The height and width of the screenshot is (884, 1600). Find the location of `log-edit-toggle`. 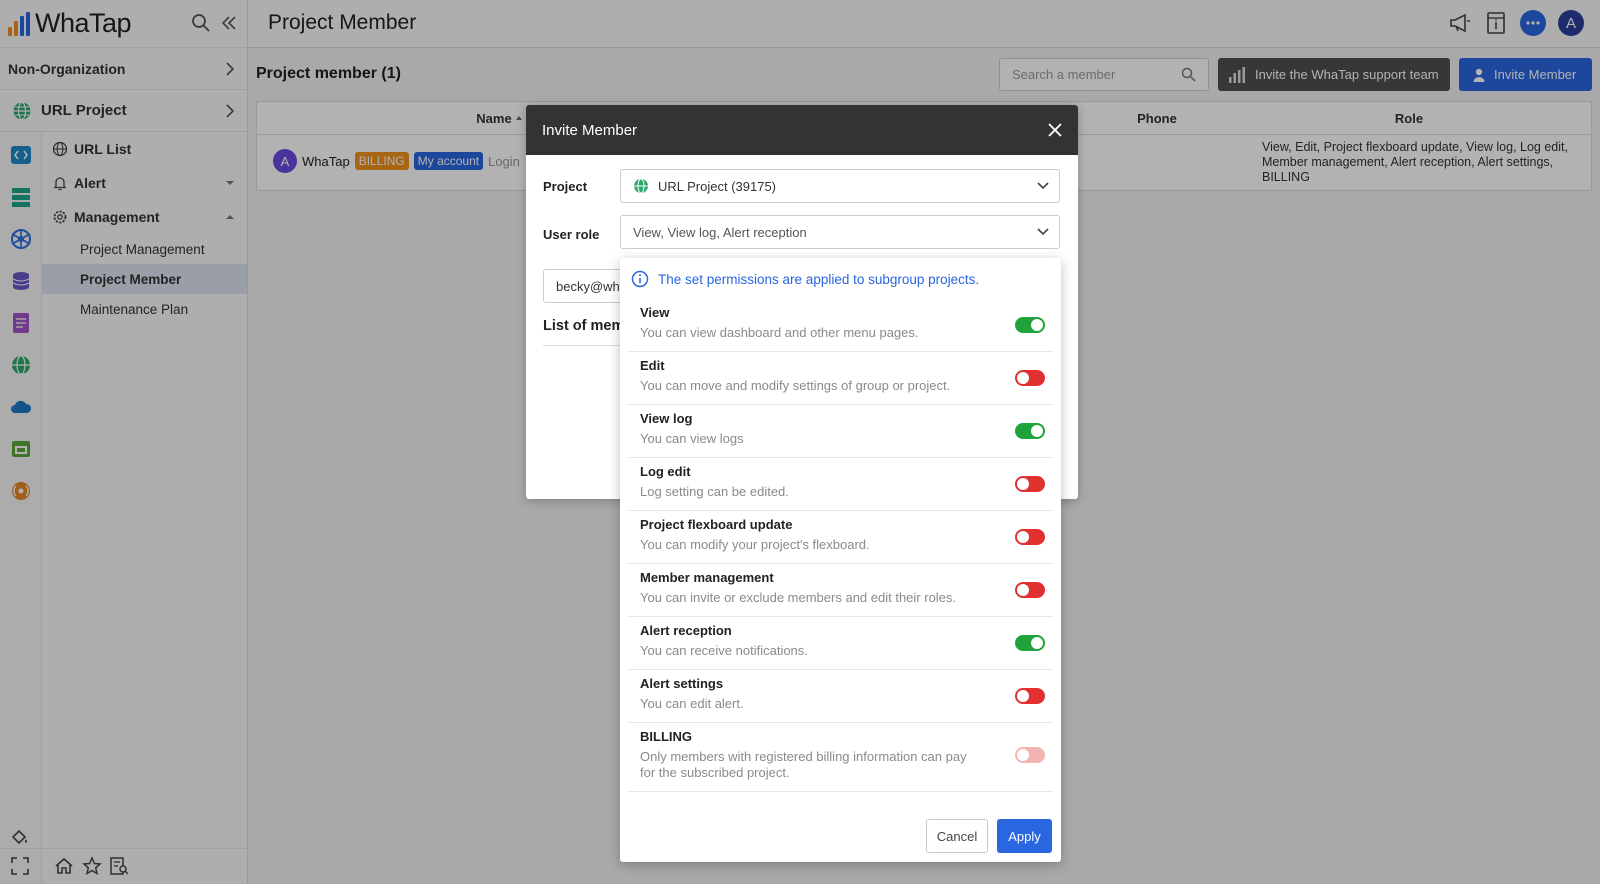

log-edit-toggle is located at coordinates (1030, 484).